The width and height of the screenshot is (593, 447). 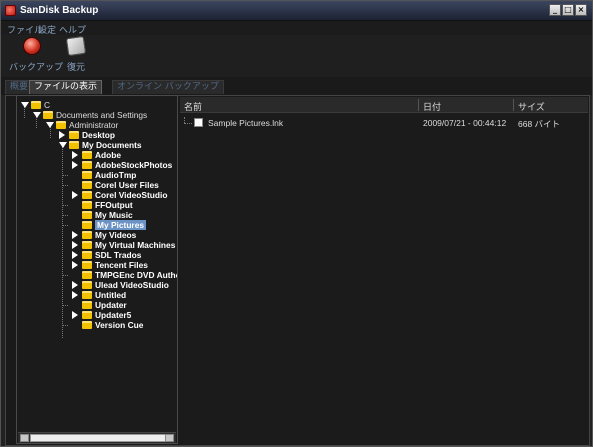 I want to click on backup-icon, so click(x=32, y=46).